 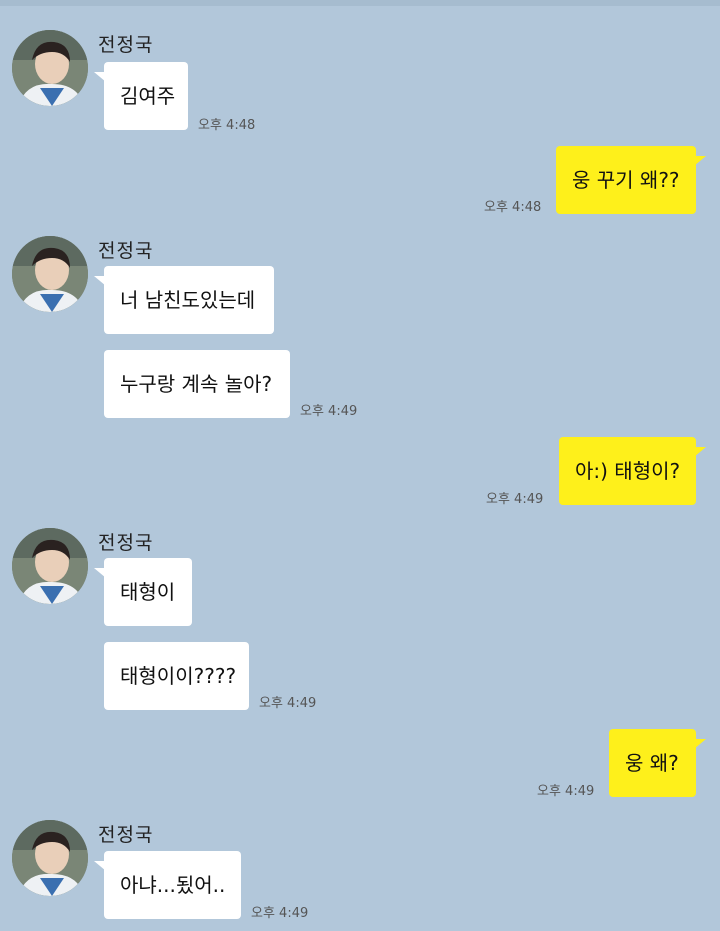 What do you see at coordinates (360, 3) in the screenshot?
I see `top-bar` at bounding box center [360, 3].